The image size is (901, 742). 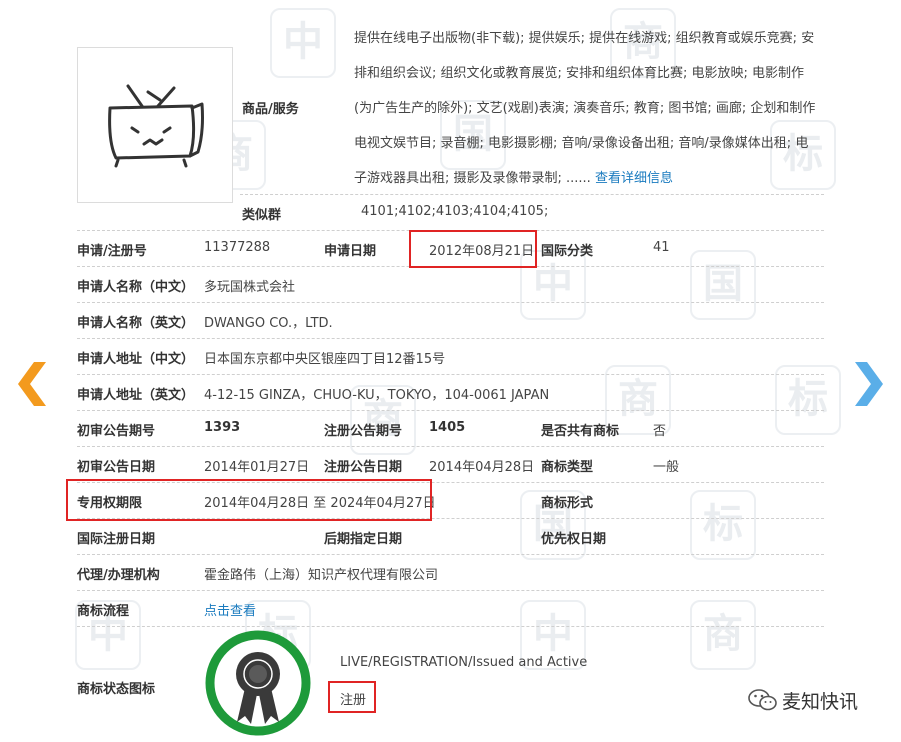 What do you see at coordinates (230, 609) in the screenshot?
I see `process-link: 点击查看` at bounding box center [230, 609].